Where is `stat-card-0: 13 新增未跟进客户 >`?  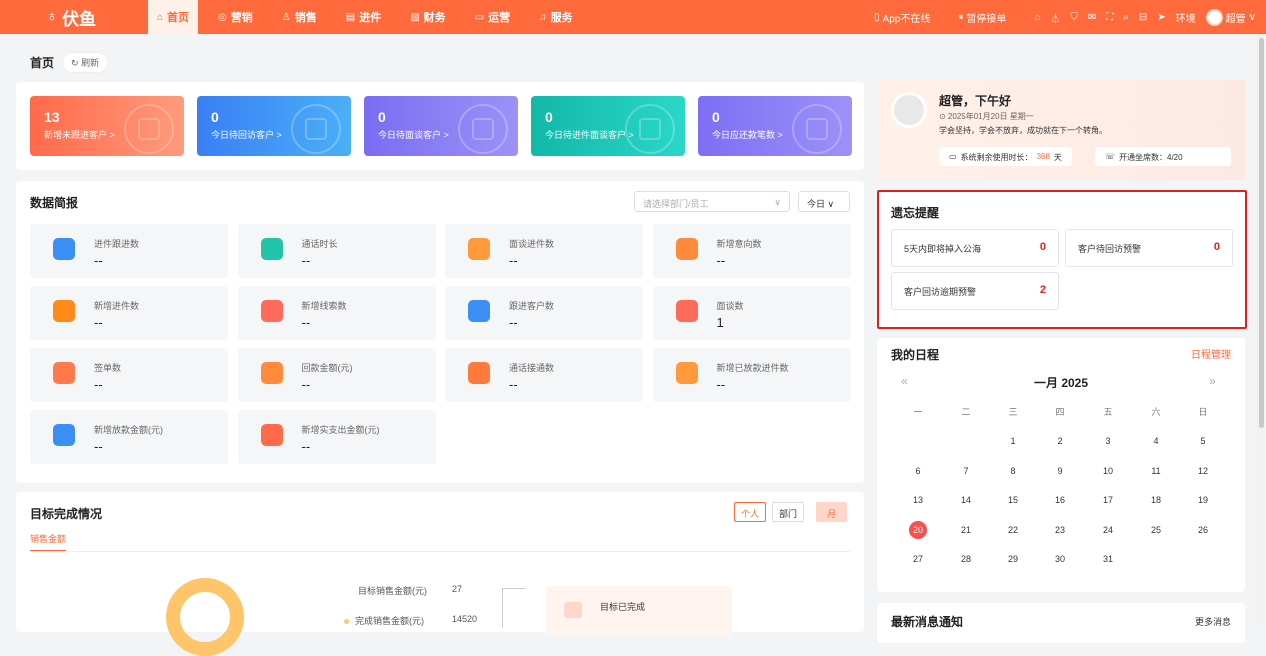 stat-card-0: 13 新增未跟进客户 > is located at coordinates (107, 126).